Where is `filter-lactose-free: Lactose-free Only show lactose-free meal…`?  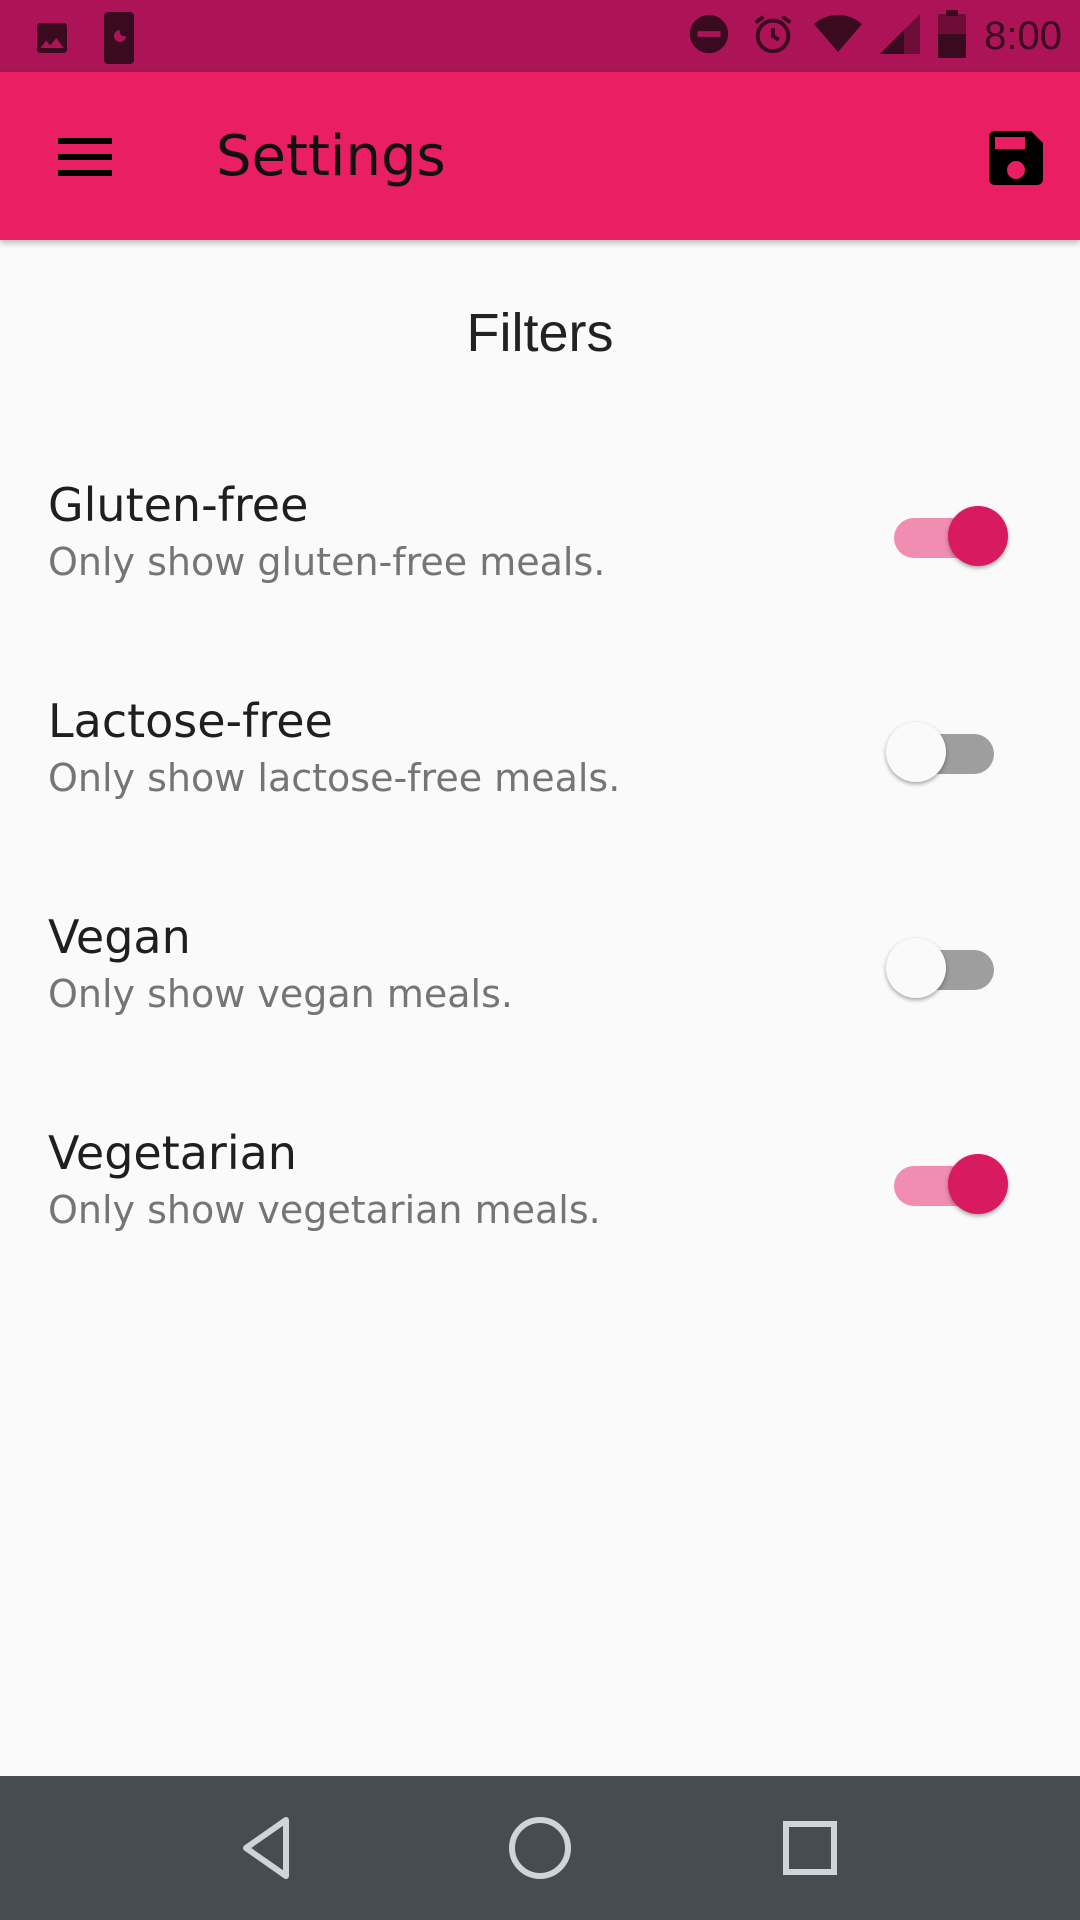
filter-lactose-free: Lactose-free Only show lactose-free meal… is located at coordinates (540, 774).